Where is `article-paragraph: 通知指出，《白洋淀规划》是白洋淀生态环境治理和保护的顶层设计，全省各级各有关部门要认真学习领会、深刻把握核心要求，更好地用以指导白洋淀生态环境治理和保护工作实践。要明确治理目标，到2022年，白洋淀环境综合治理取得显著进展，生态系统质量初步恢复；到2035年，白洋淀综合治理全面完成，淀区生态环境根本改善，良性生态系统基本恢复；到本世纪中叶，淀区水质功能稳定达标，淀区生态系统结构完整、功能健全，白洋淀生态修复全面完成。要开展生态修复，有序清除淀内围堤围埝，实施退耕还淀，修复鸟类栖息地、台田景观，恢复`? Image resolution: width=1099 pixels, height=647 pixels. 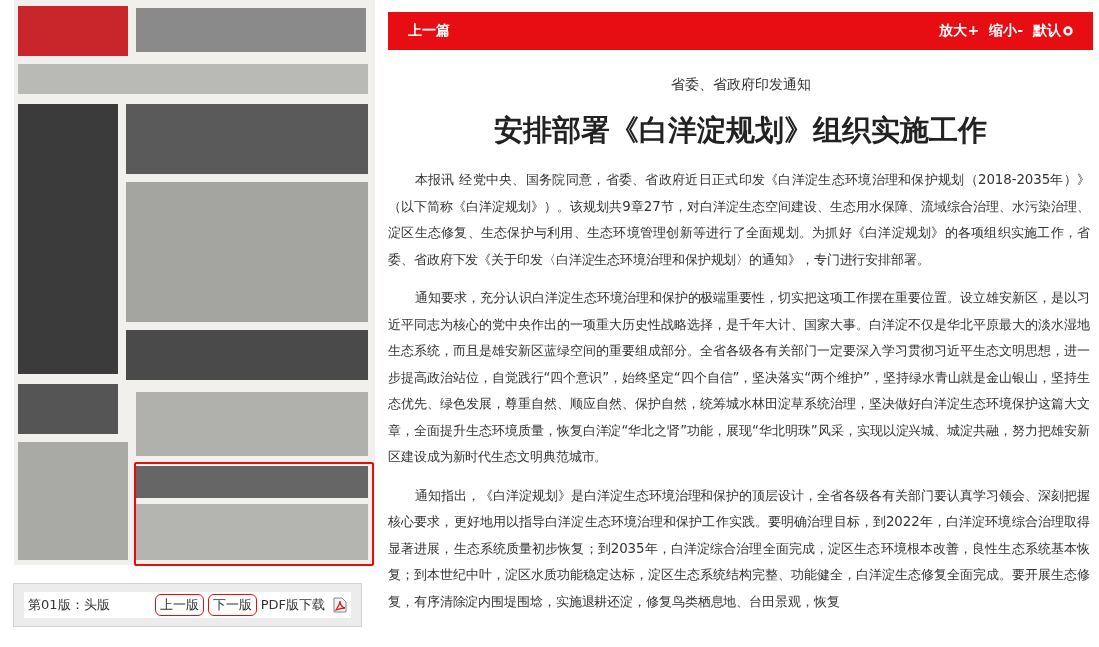
article-paragraph: 通知指出，《白洋淀规划》是白洋淀生态环境治理和保护的顶层设计，全省各级各有关部门要认真学习领会、深刻把握核心要求，更好地用以指导白洋淀生态环境治理和保护工作实践。要明确治理目标，到2022年，白洋淀环境综合治理取得显著进展，生态系统质量初步恢复；到2035年，白洋淀综合治理全面完成，淀区生态环境根本改善，良性生态系统基本恢复；到本世纪中叶，淀区水质功能稳定达标，淀区生态系统结构完整、功能健全，白洋淀生态修复全面完成。要开展生态修复，有序清除淀内围堤围埝，实施退耕还淀，修复鸟类栖息地、台田景观，恢复 is located at coordinates (739, 548).